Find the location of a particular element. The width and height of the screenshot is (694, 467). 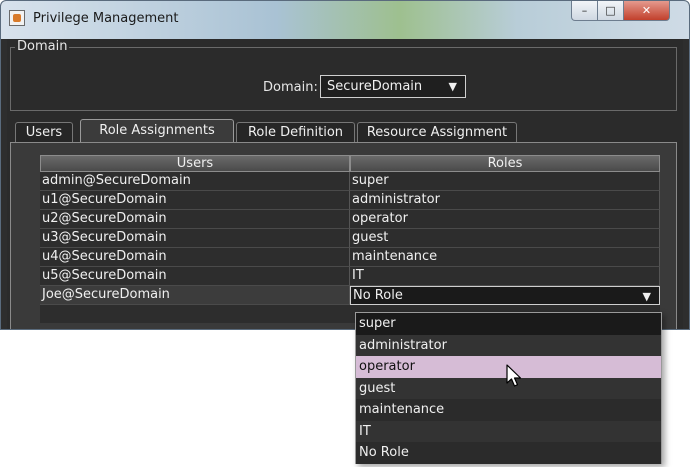

minimize-button: – is located at coordinates (584, 11).